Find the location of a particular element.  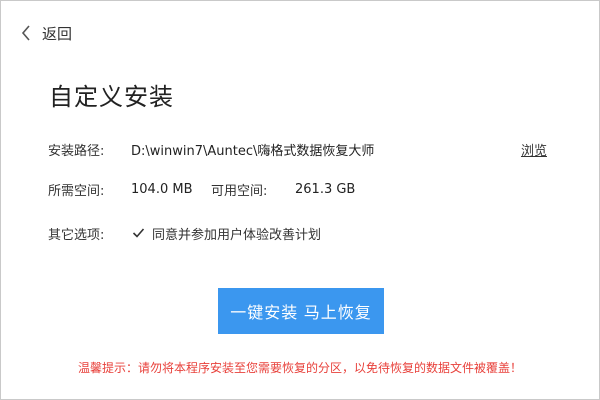

install-path-value: D:\winwin7\Auntec\嗨格式数据恢复大师 is located at coordinates (326, 149).